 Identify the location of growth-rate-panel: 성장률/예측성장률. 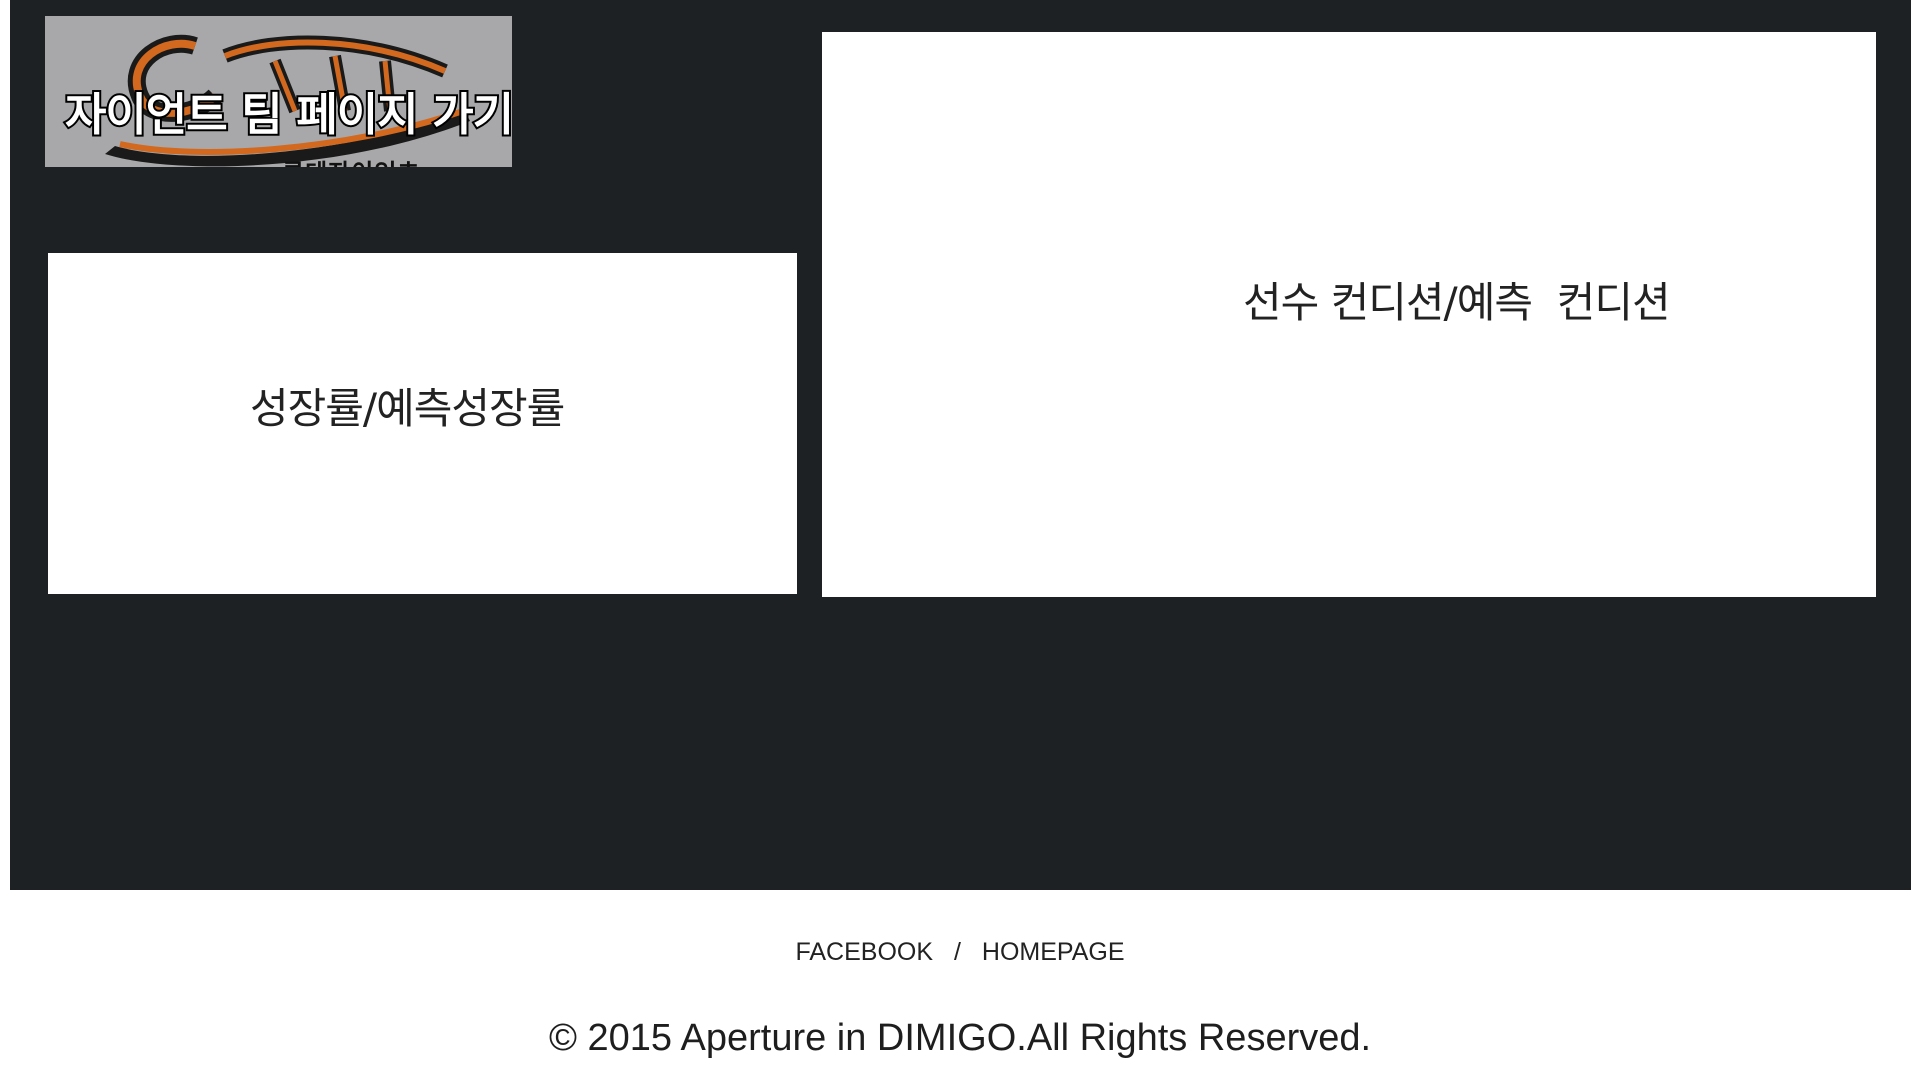
(422, 423).